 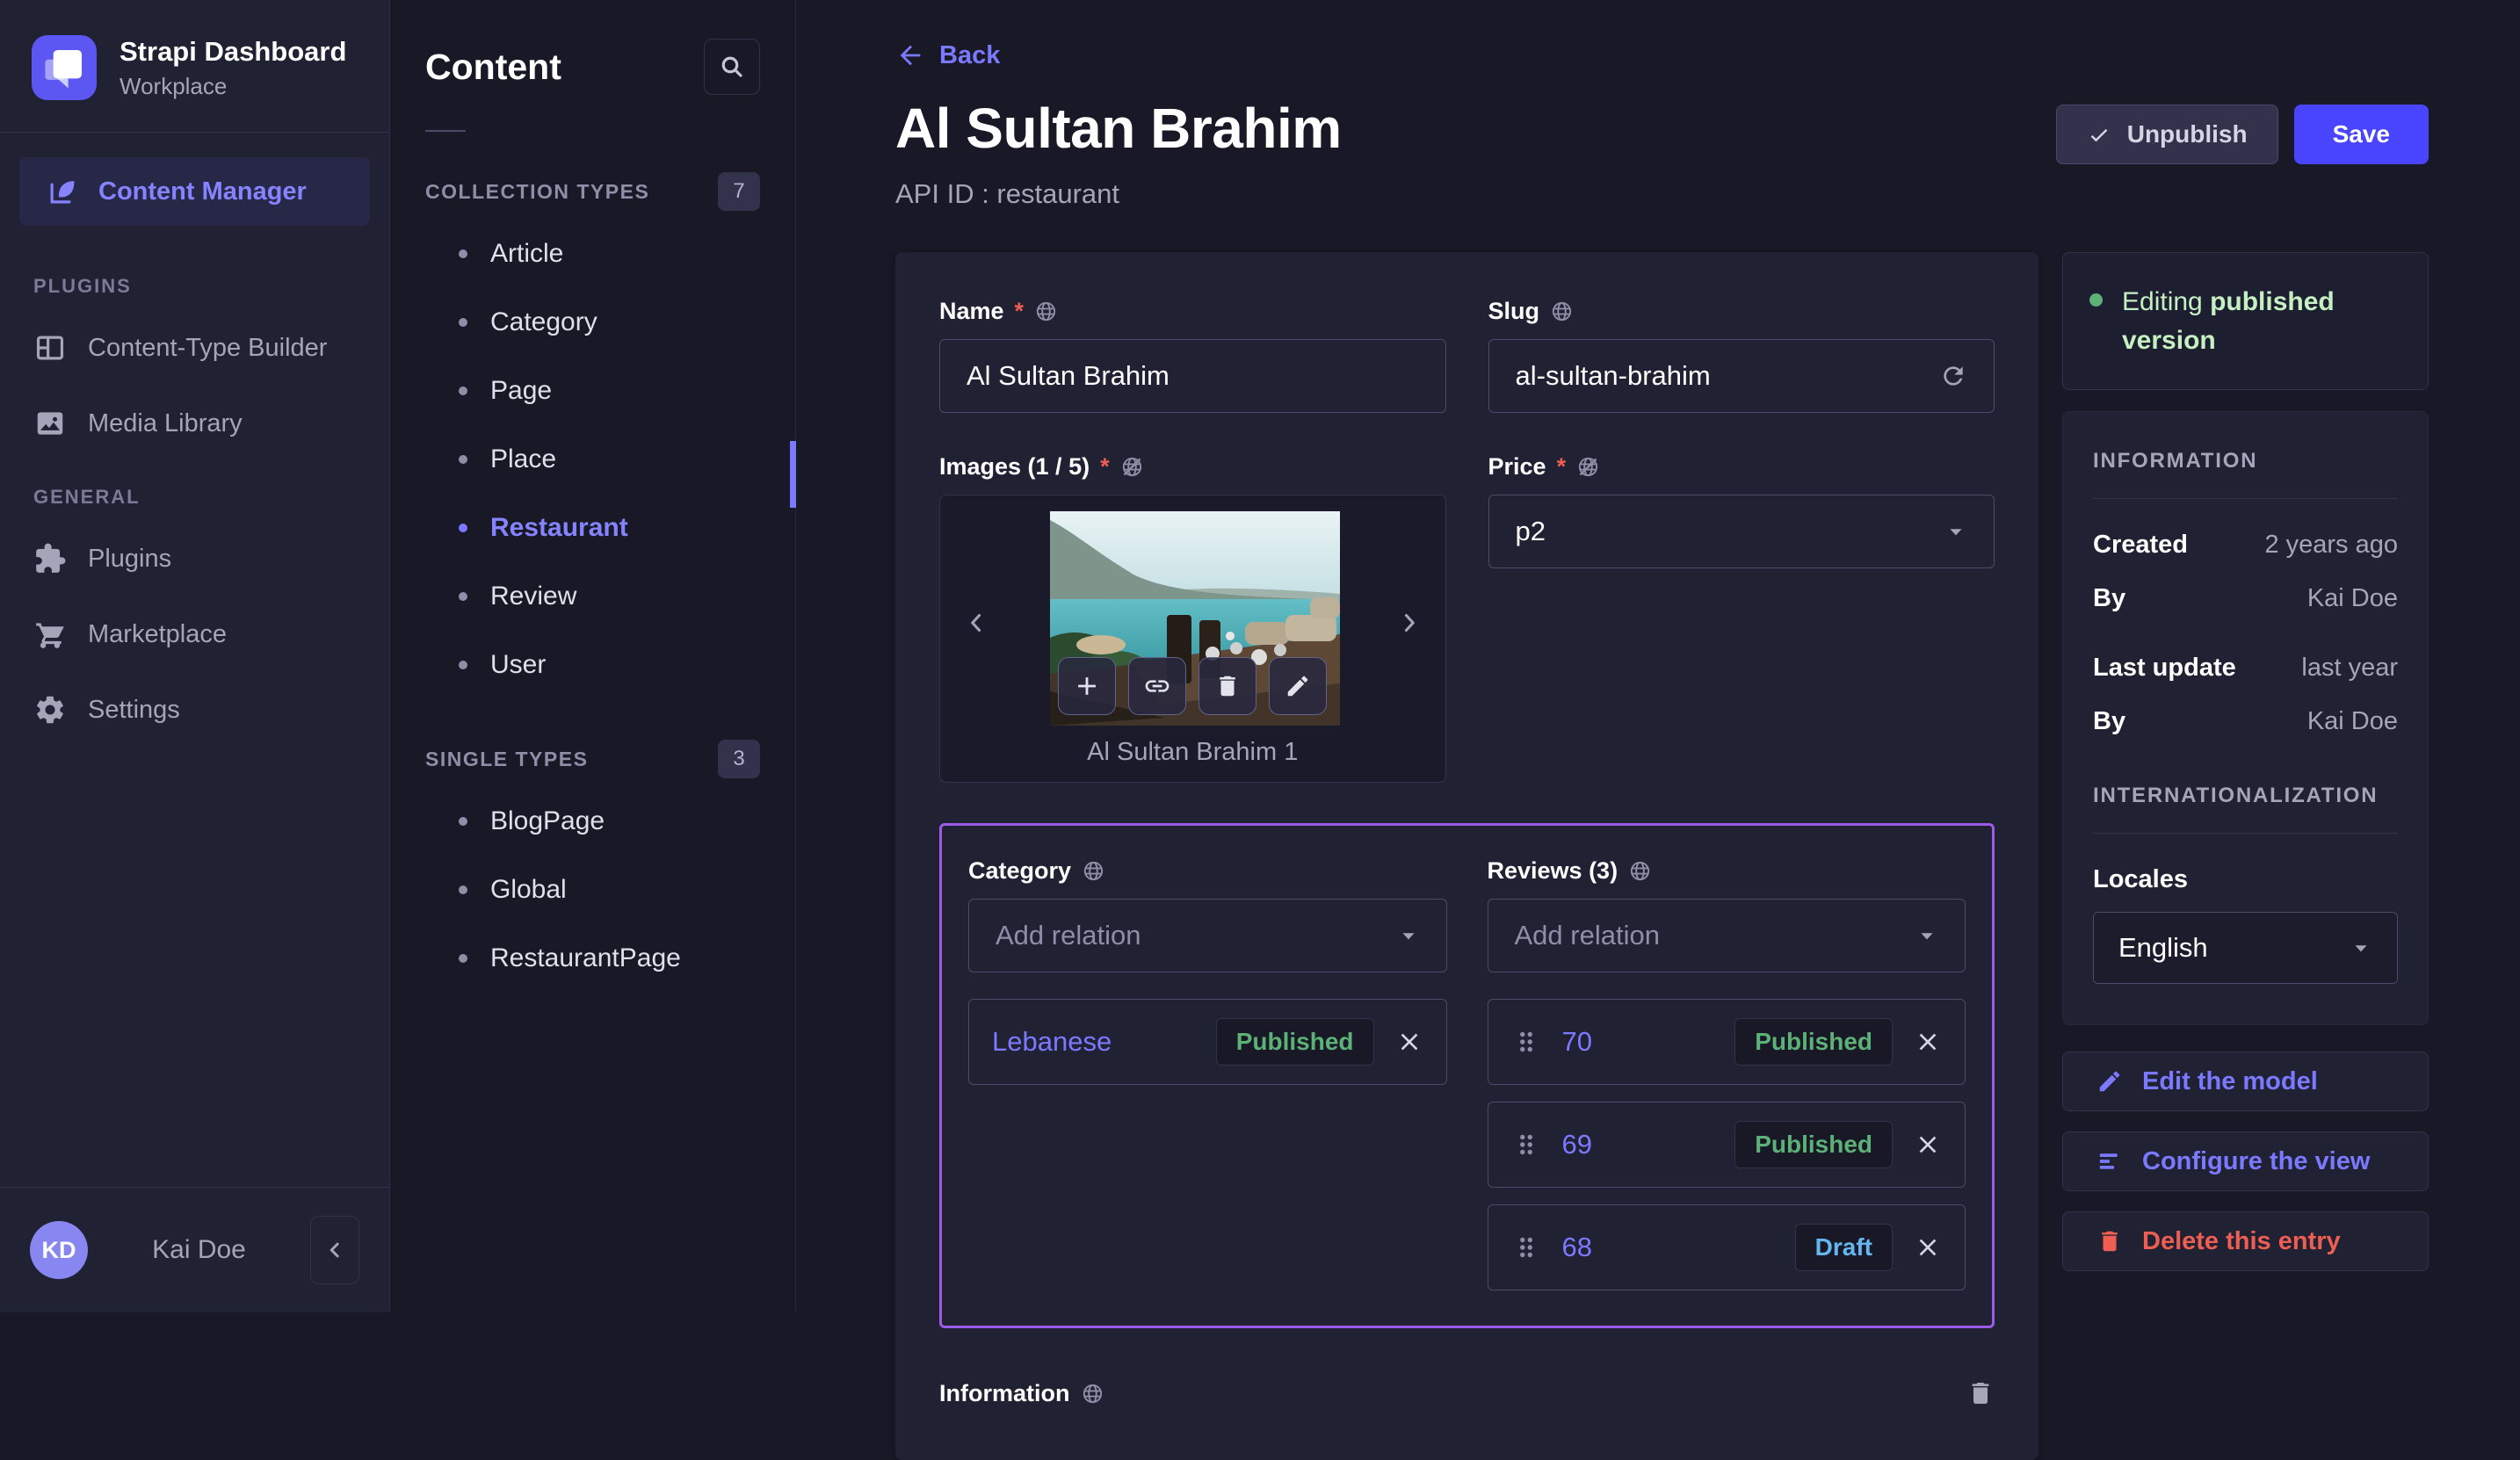 I want to click on version-status-text: Editing published version, so click(x=2228, y=321).